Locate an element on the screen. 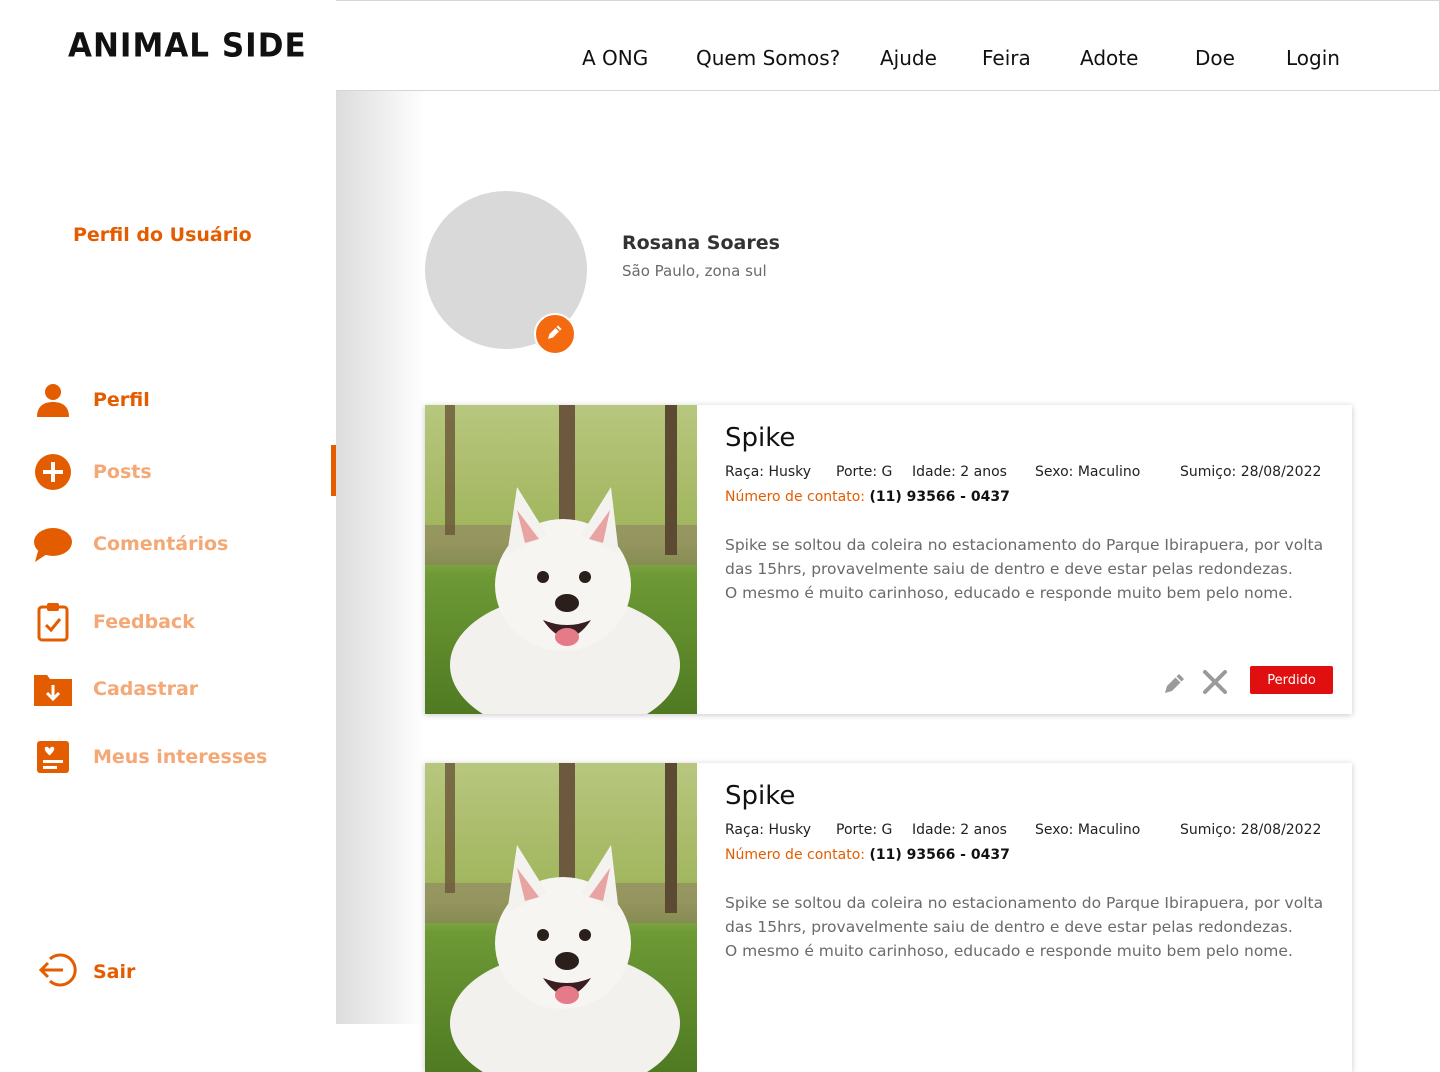  sidebar-shadow is located at coordinates (381, 557).